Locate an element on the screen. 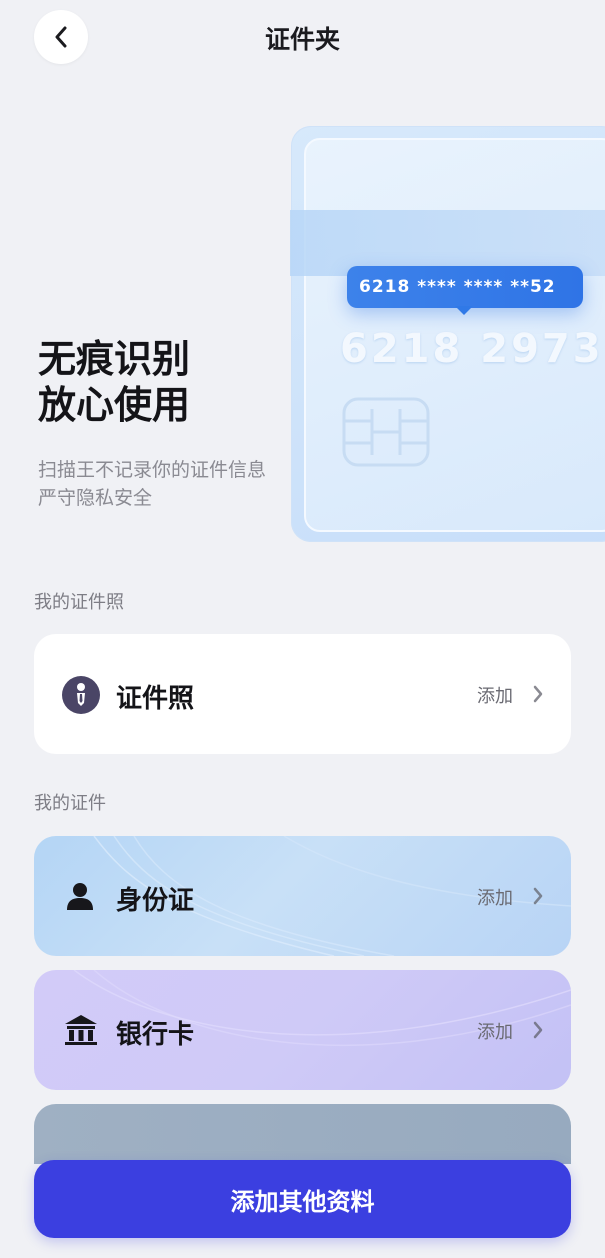  hero-headline: 无痕识别 放心使用 is located at coordinates (114, 382).